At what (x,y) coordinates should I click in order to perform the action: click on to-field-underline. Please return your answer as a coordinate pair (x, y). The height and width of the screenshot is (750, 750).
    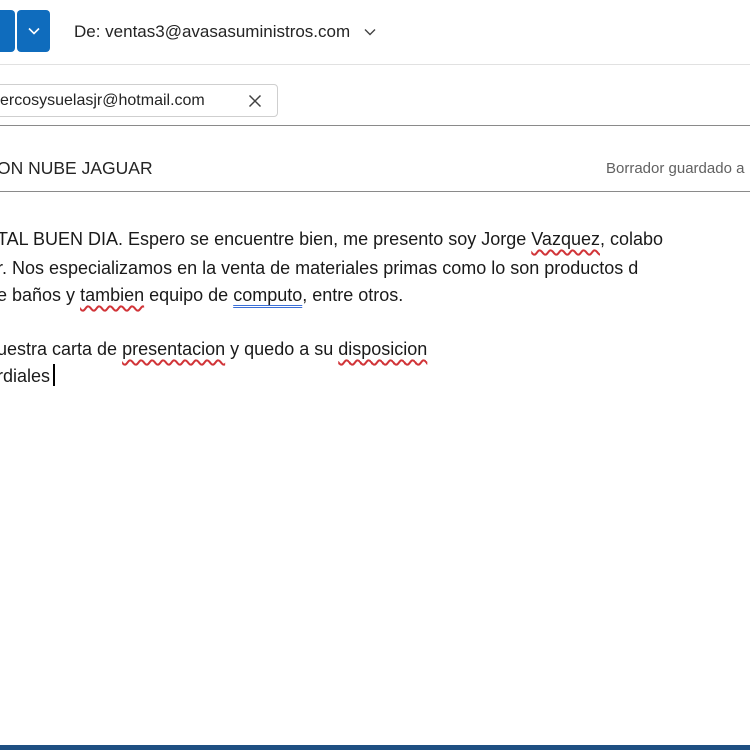
    Looking at the image, I should click on (375, 125).